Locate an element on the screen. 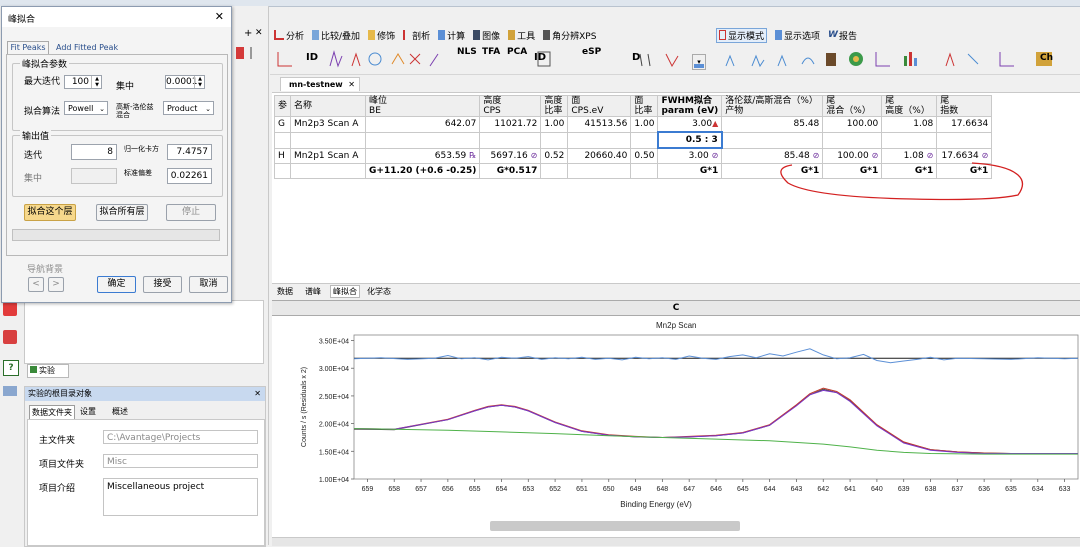 The width and height of the screenshot is (1080, 547). menu-display-mode: 显示模式 is located at coordinates (742, 35).